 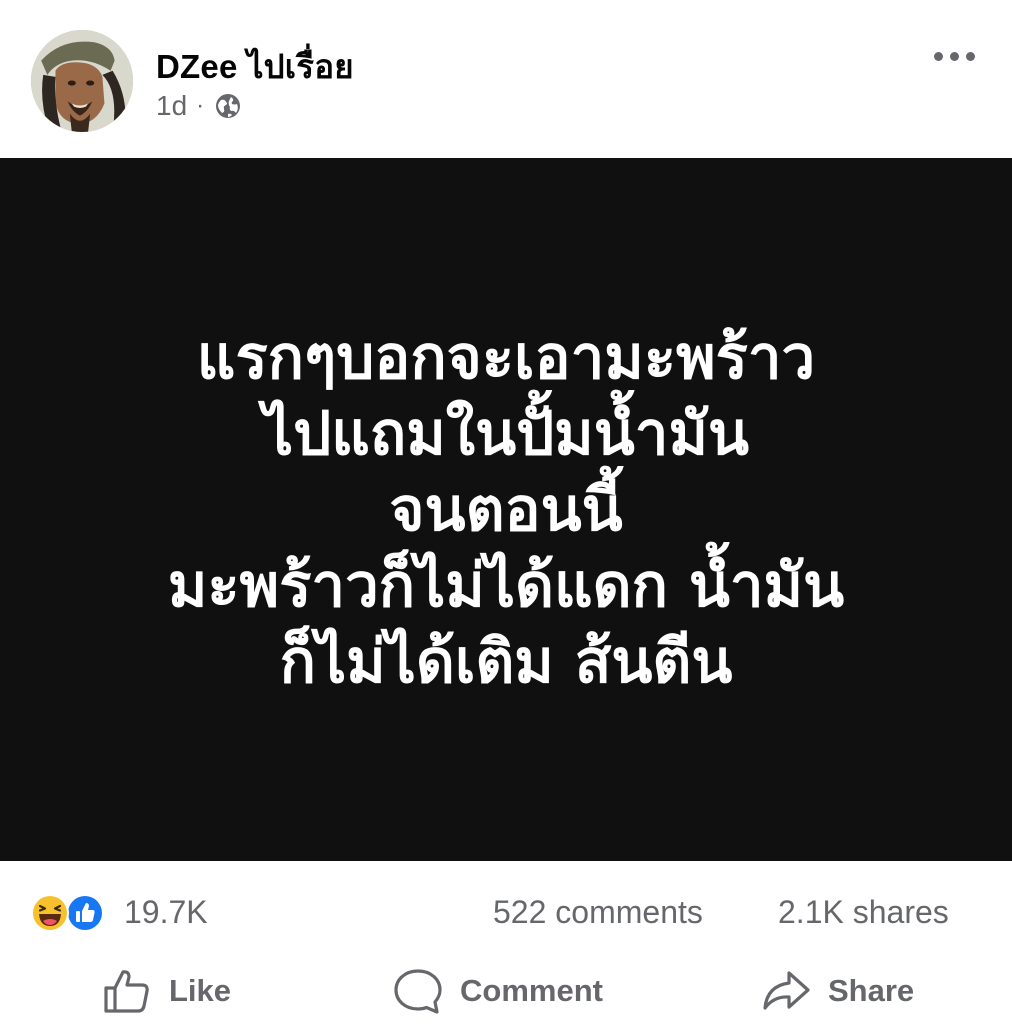 I want to click on globe-icon, so click(x=228, y=106).